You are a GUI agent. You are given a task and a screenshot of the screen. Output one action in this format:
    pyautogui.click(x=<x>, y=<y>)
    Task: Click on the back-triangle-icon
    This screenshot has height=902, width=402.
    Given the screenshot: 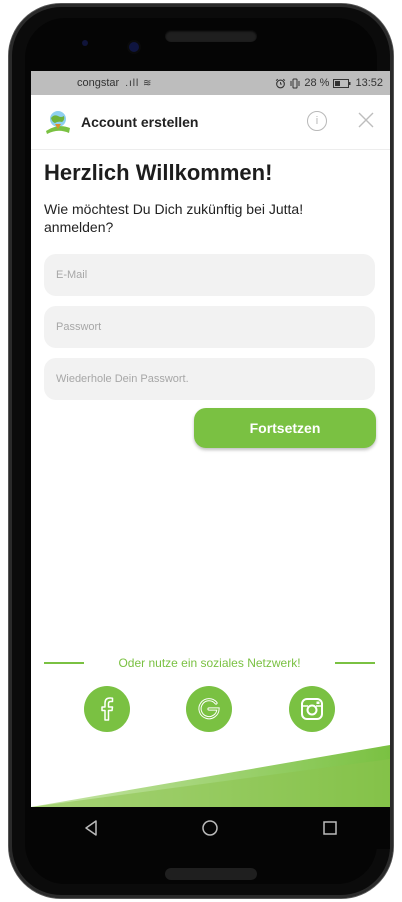 What is the action you would take?
    pyautogui.click(x=91, y=828)
    